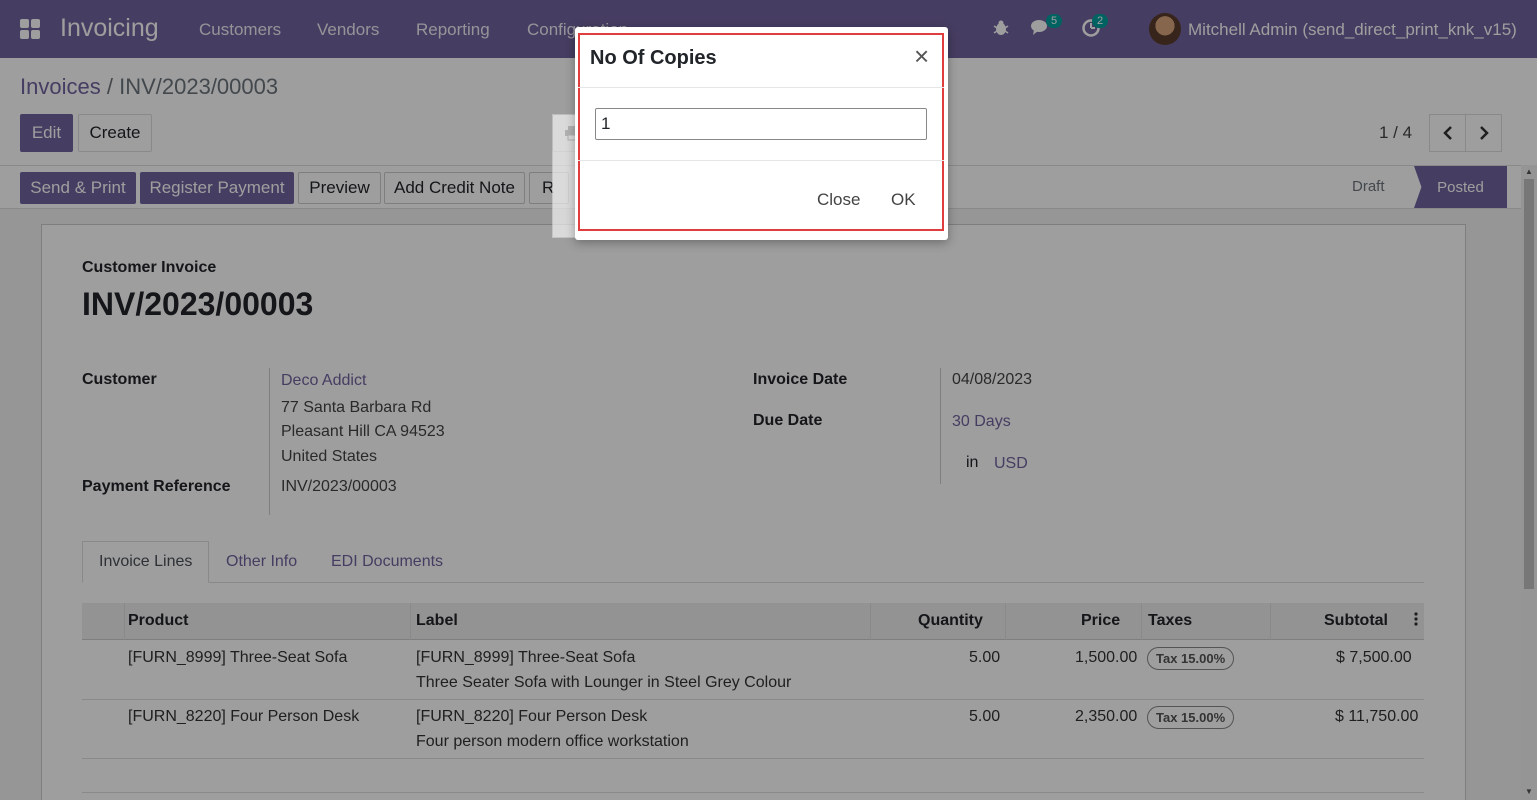  I want to click on dialog-header-divider, so click(761, 87).